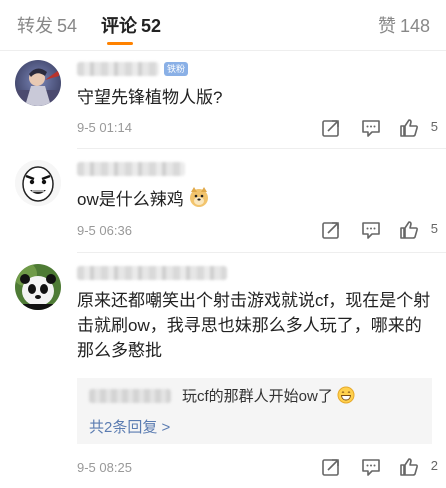 Image resolution: width=446 pixels, height=488 pixels. I want to click on tab-like-label: 赞, so click(386, 26).